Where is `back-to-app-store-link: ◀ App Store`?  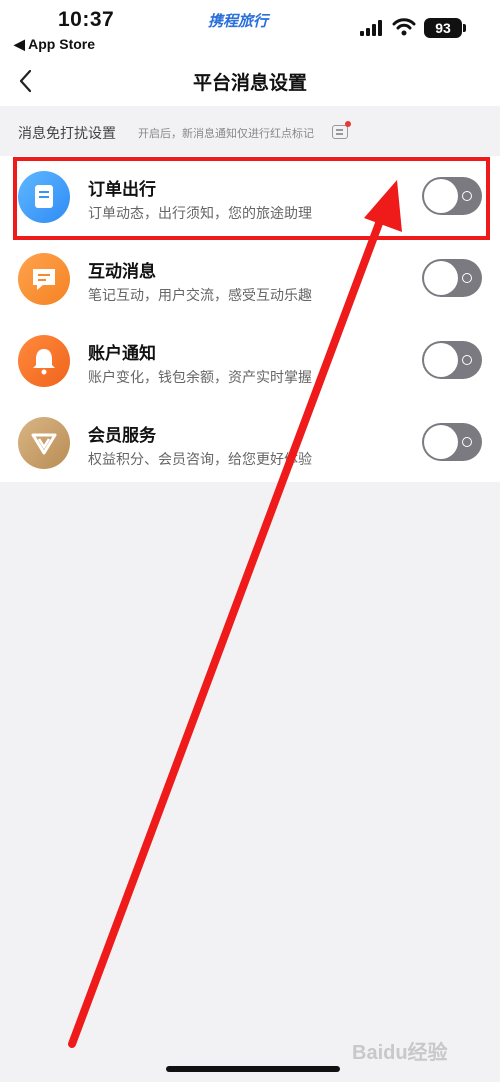
back-to-app-store-link: ◀ App Store is located at coordinates (54, 44).